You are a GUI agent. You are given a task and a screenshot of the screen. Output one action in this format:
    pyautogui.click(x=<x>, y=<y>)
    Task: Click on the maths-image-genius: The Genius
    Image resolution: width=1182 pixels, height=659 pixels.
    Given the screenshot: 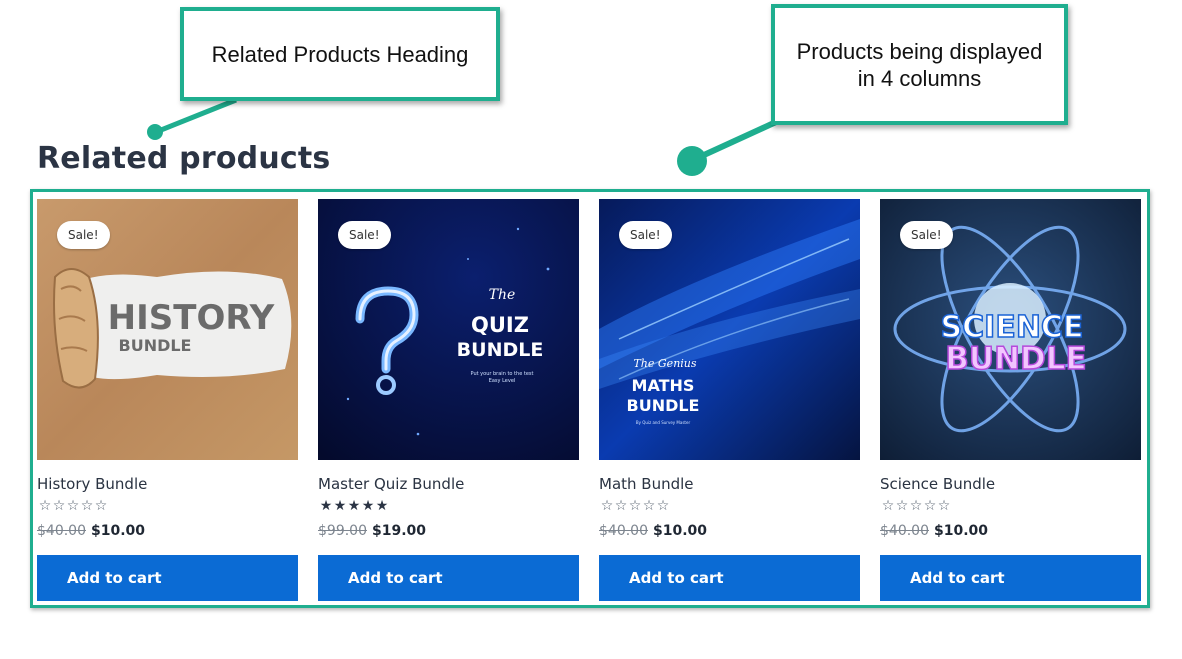 What is the action you would take?
    pyautogui.click(x=664, y=363)
    